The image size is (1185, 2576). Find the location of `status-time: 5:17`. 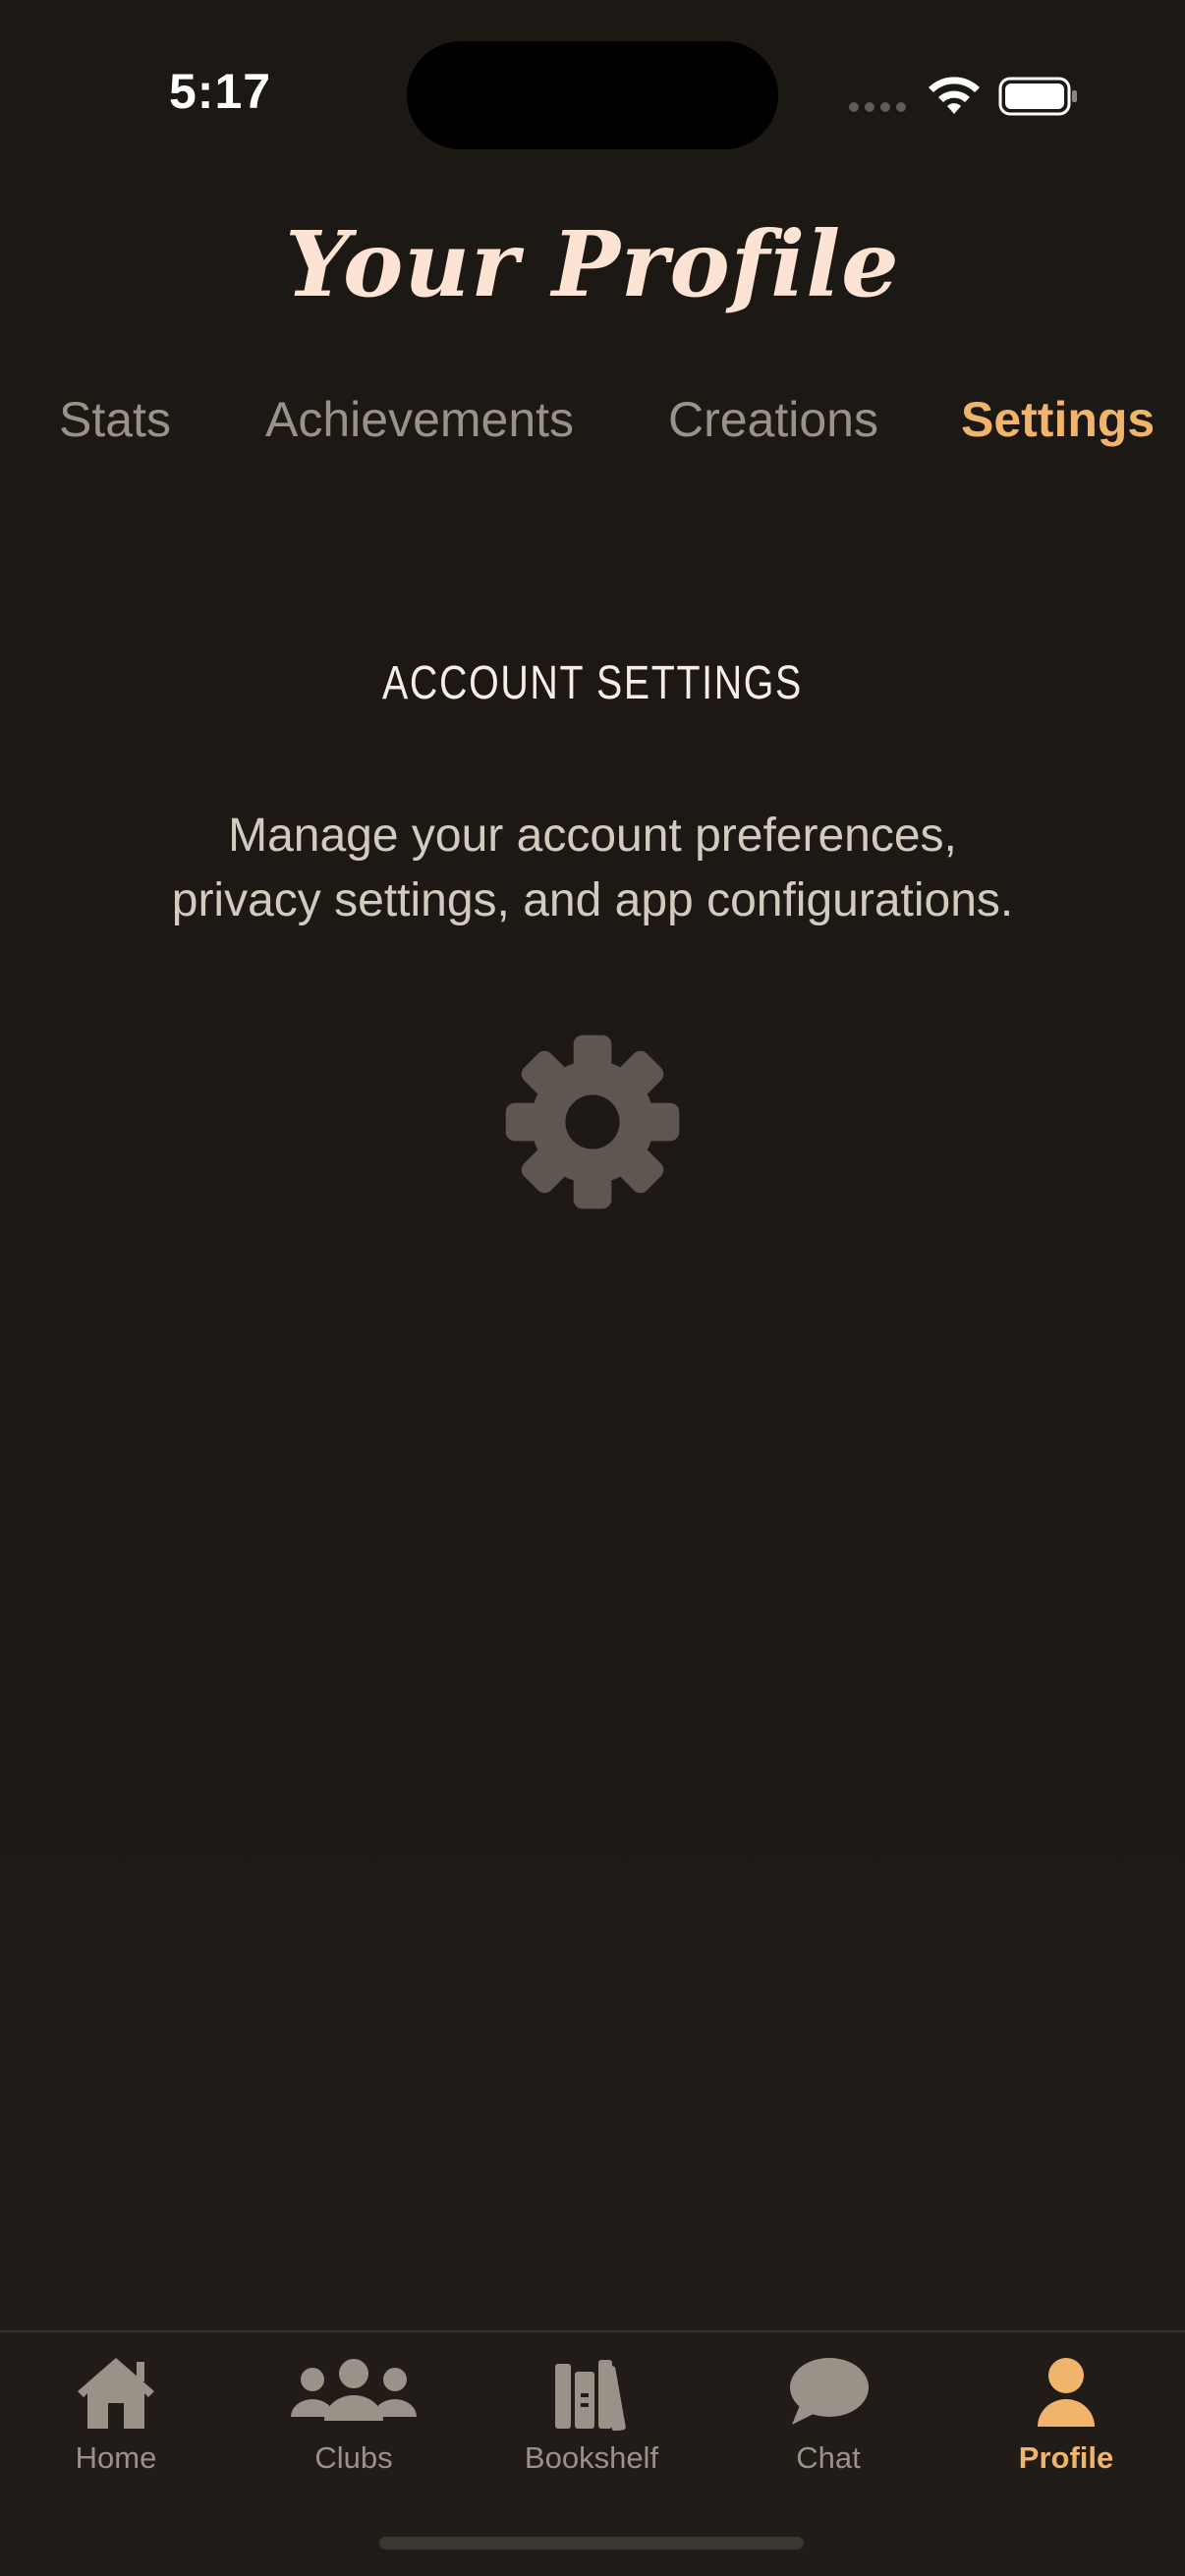

status-time: 5:17 is located at coordinates (221, 91).